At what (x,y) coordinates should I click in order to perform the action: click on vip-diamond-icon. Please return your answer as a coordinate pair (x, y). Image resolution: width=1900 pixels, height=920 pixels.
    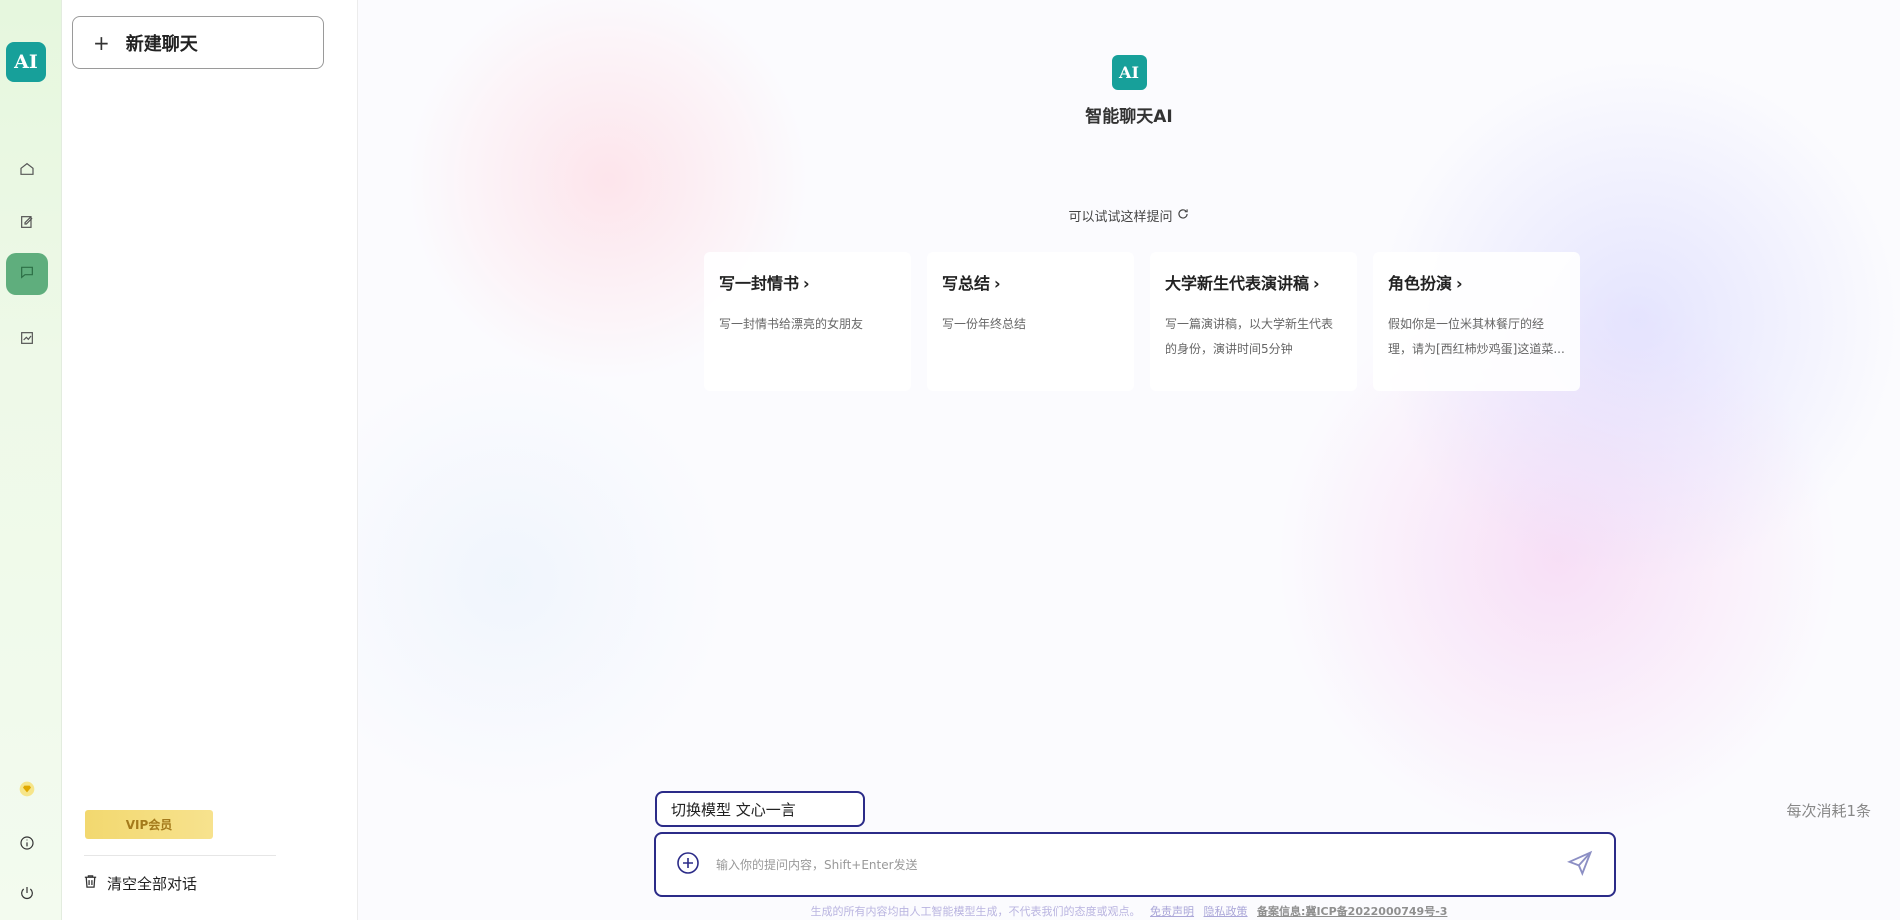
    Looking at the image, I should click on (27, 791).